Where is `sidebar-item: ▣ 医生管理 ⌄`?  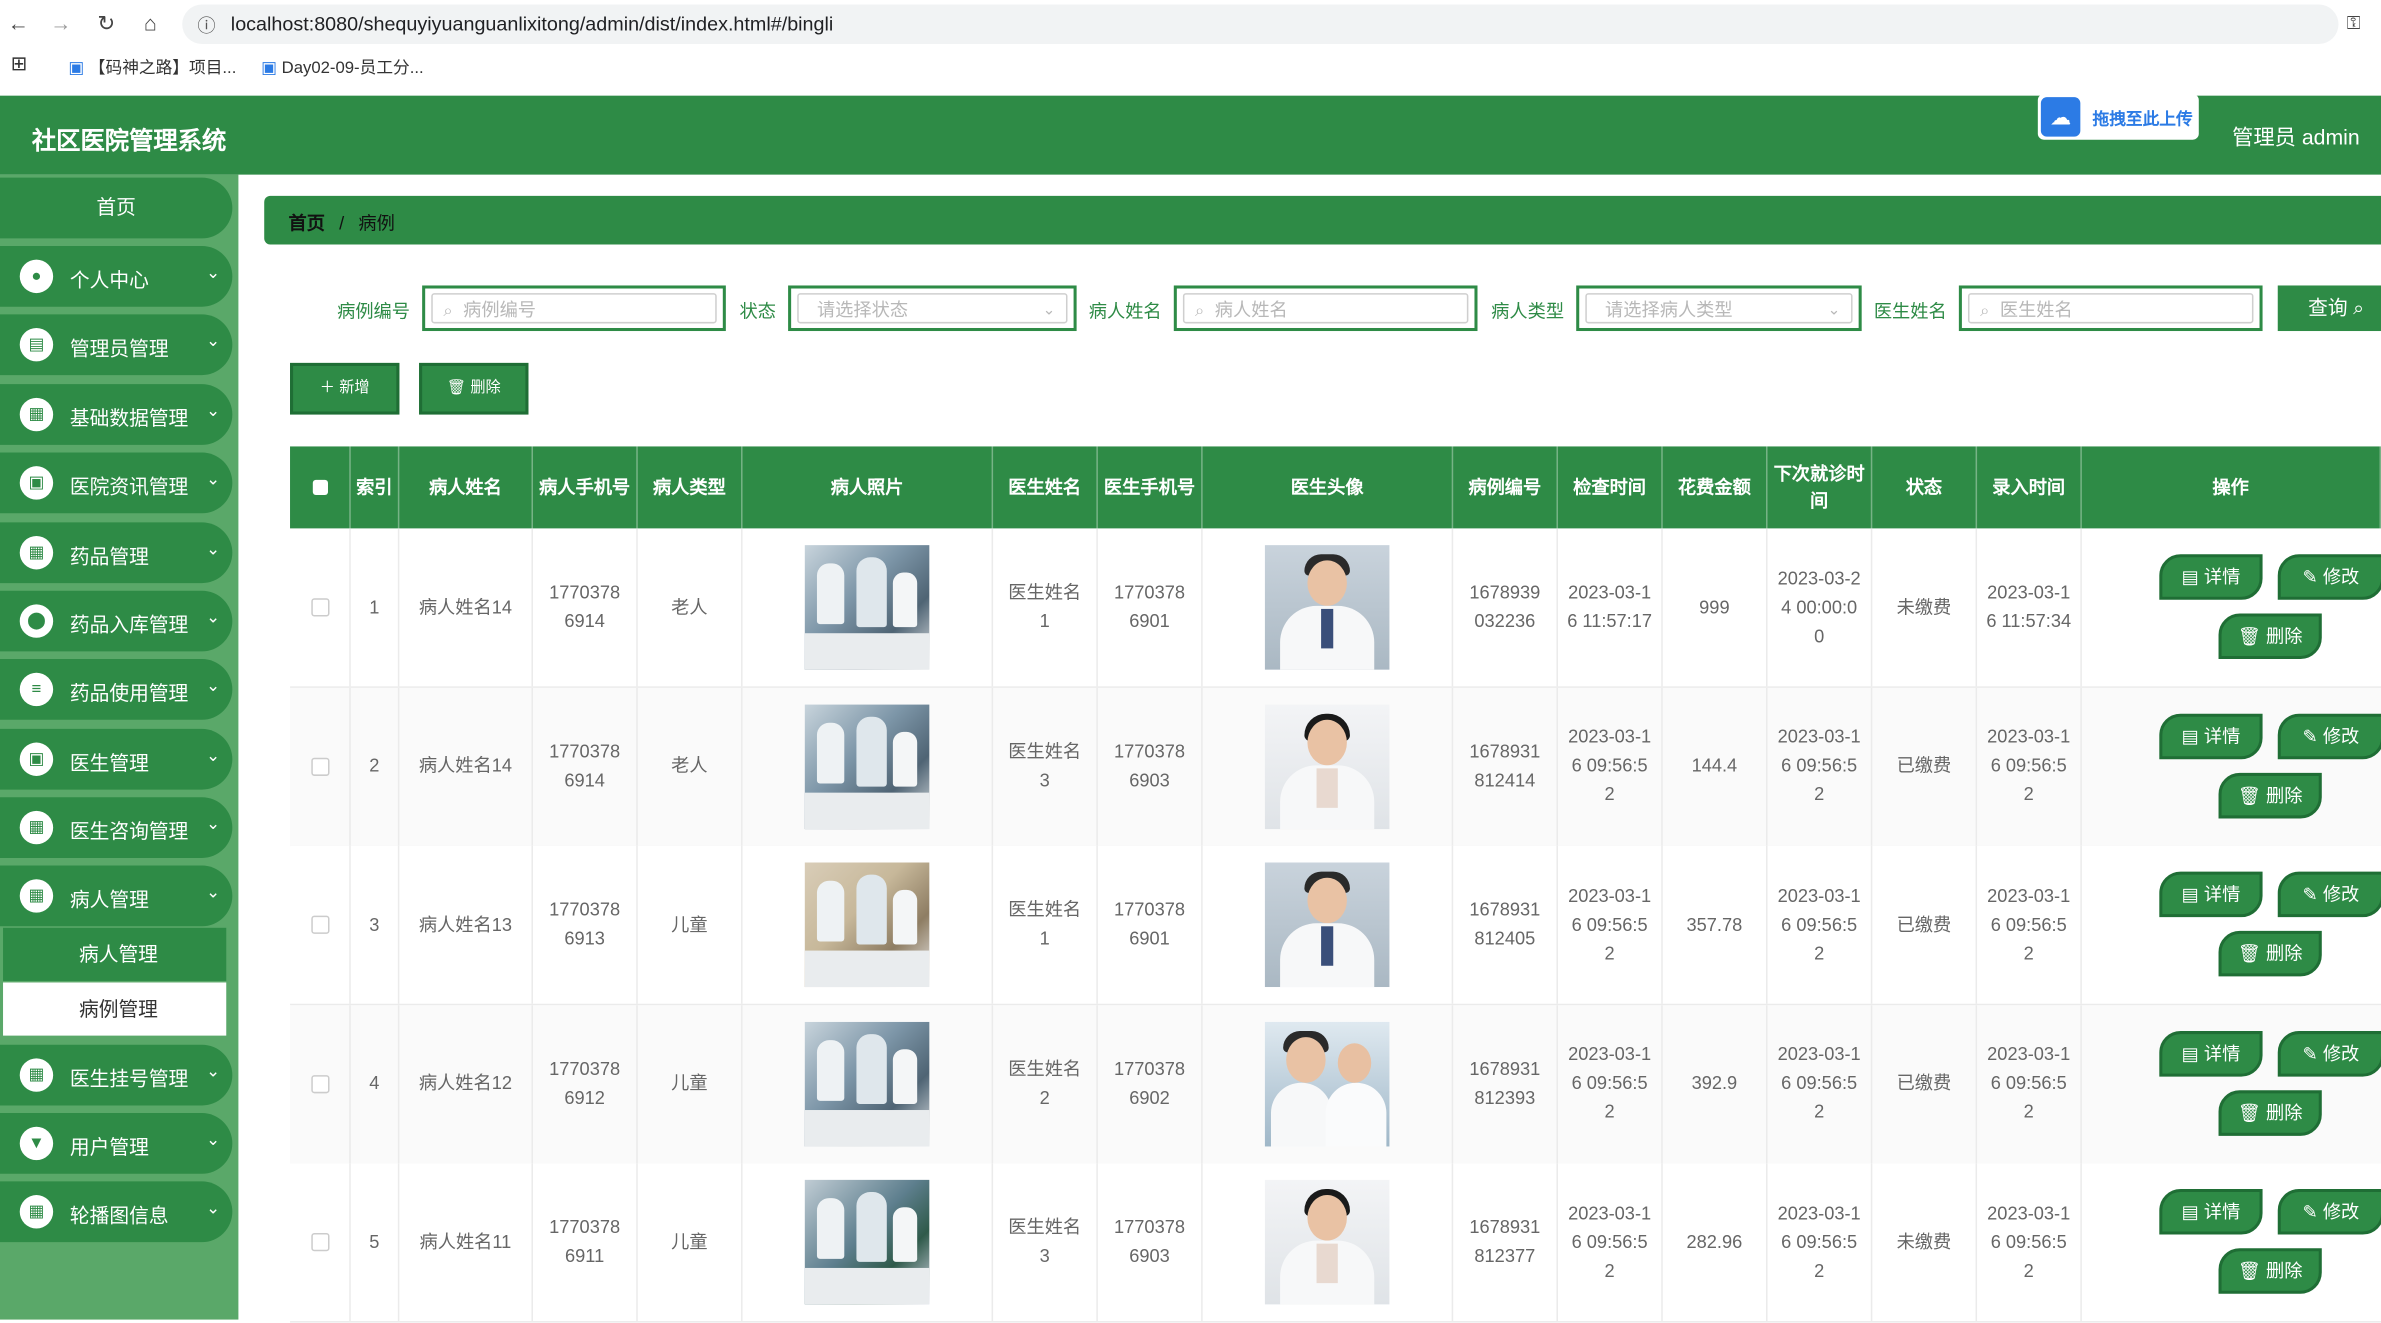
sidebar-item: ▣ 医生管理 ⌄ is located at coordinates (116, 759).